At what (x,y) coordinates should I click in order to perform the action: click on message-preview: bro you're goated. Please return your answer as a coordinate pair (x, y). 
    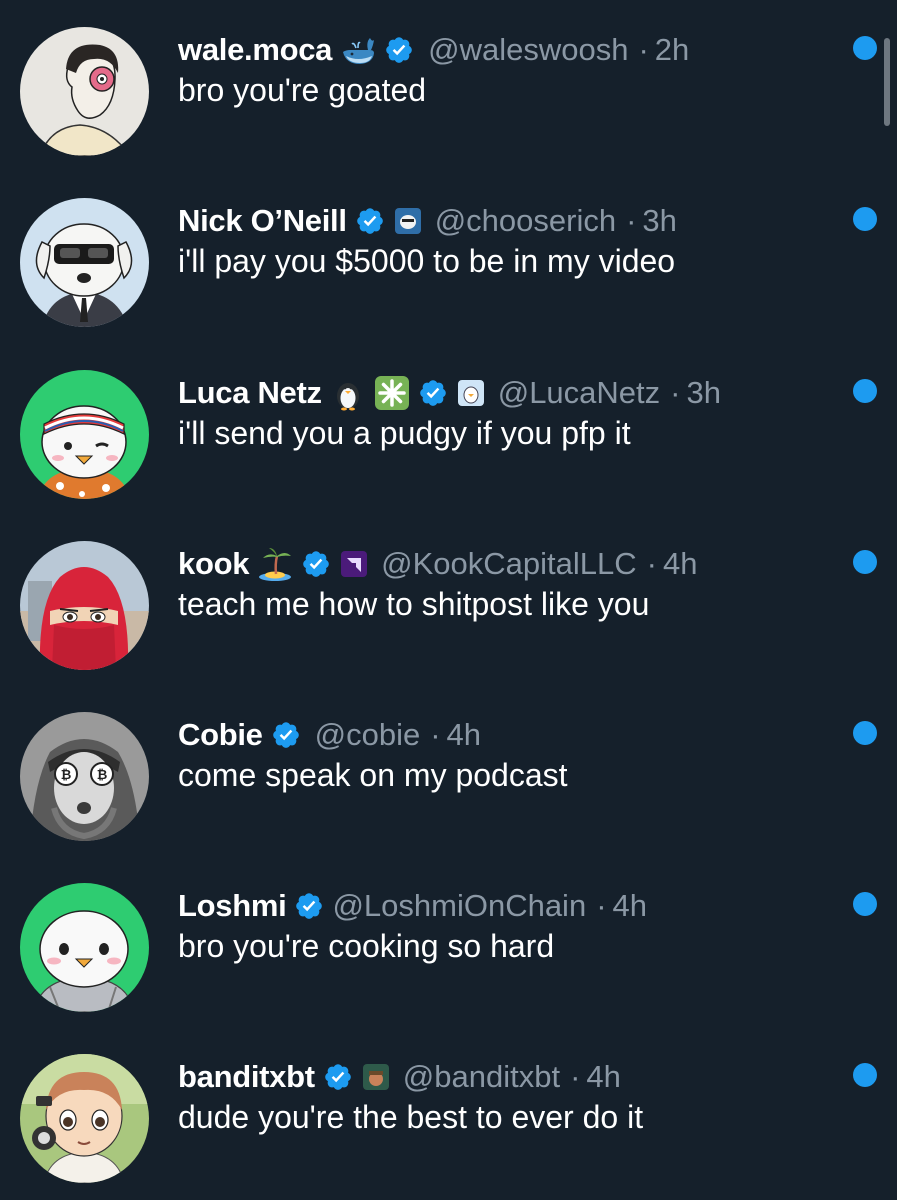
    Looking at the image, I should click on (302, 90).